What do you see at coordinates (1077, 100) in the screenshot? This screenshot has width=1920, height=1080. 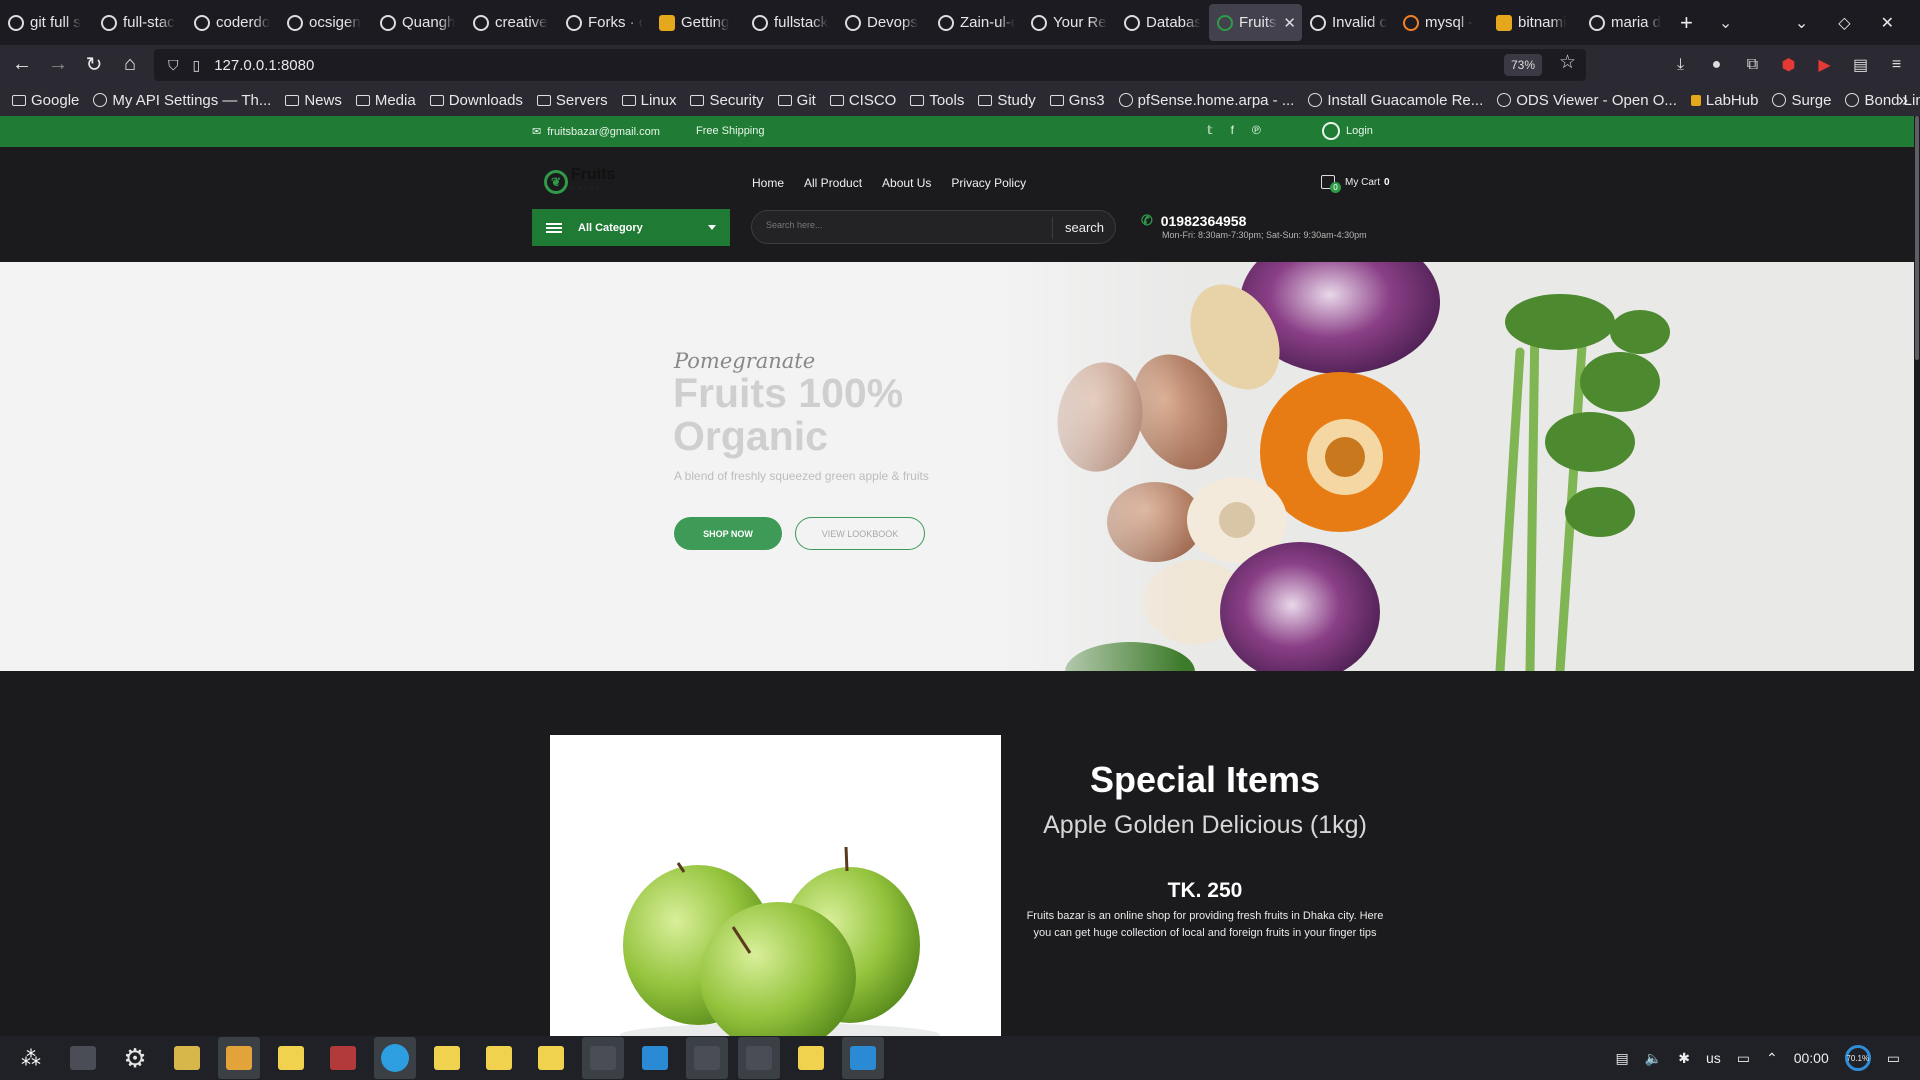 I see `bookmark-item: Gns3` at bounding box center [1077, 100].